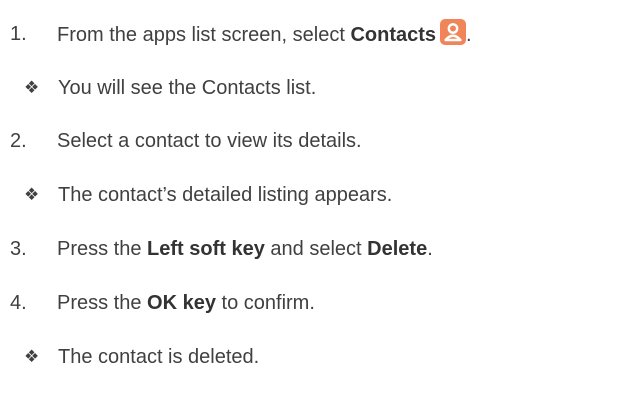  Describe the element at coordinates (225, 195) in the screenshot. I see `note-text: The contact’s detailed listing appears.` at that location.